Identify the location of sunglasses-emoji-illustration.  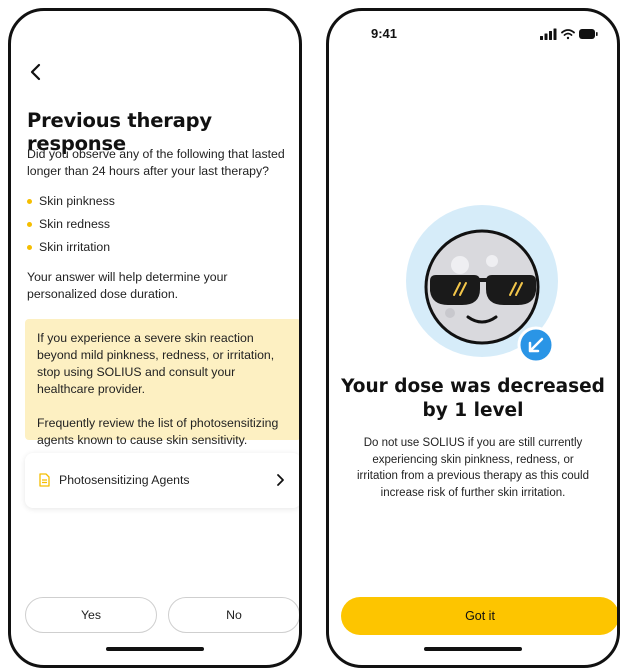
(482, 284).